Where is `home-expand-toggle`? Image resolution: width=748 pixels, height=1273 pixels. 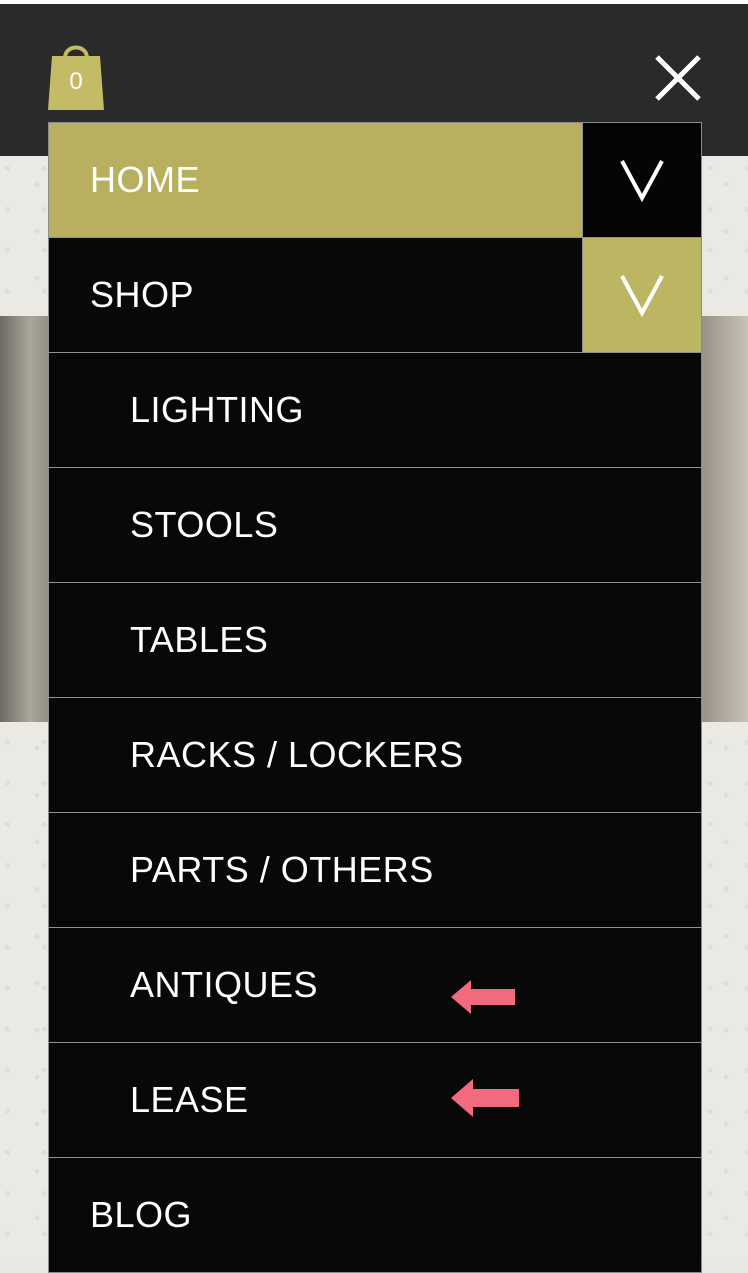 home-expand-toggle is located at coordinates (641, 180).